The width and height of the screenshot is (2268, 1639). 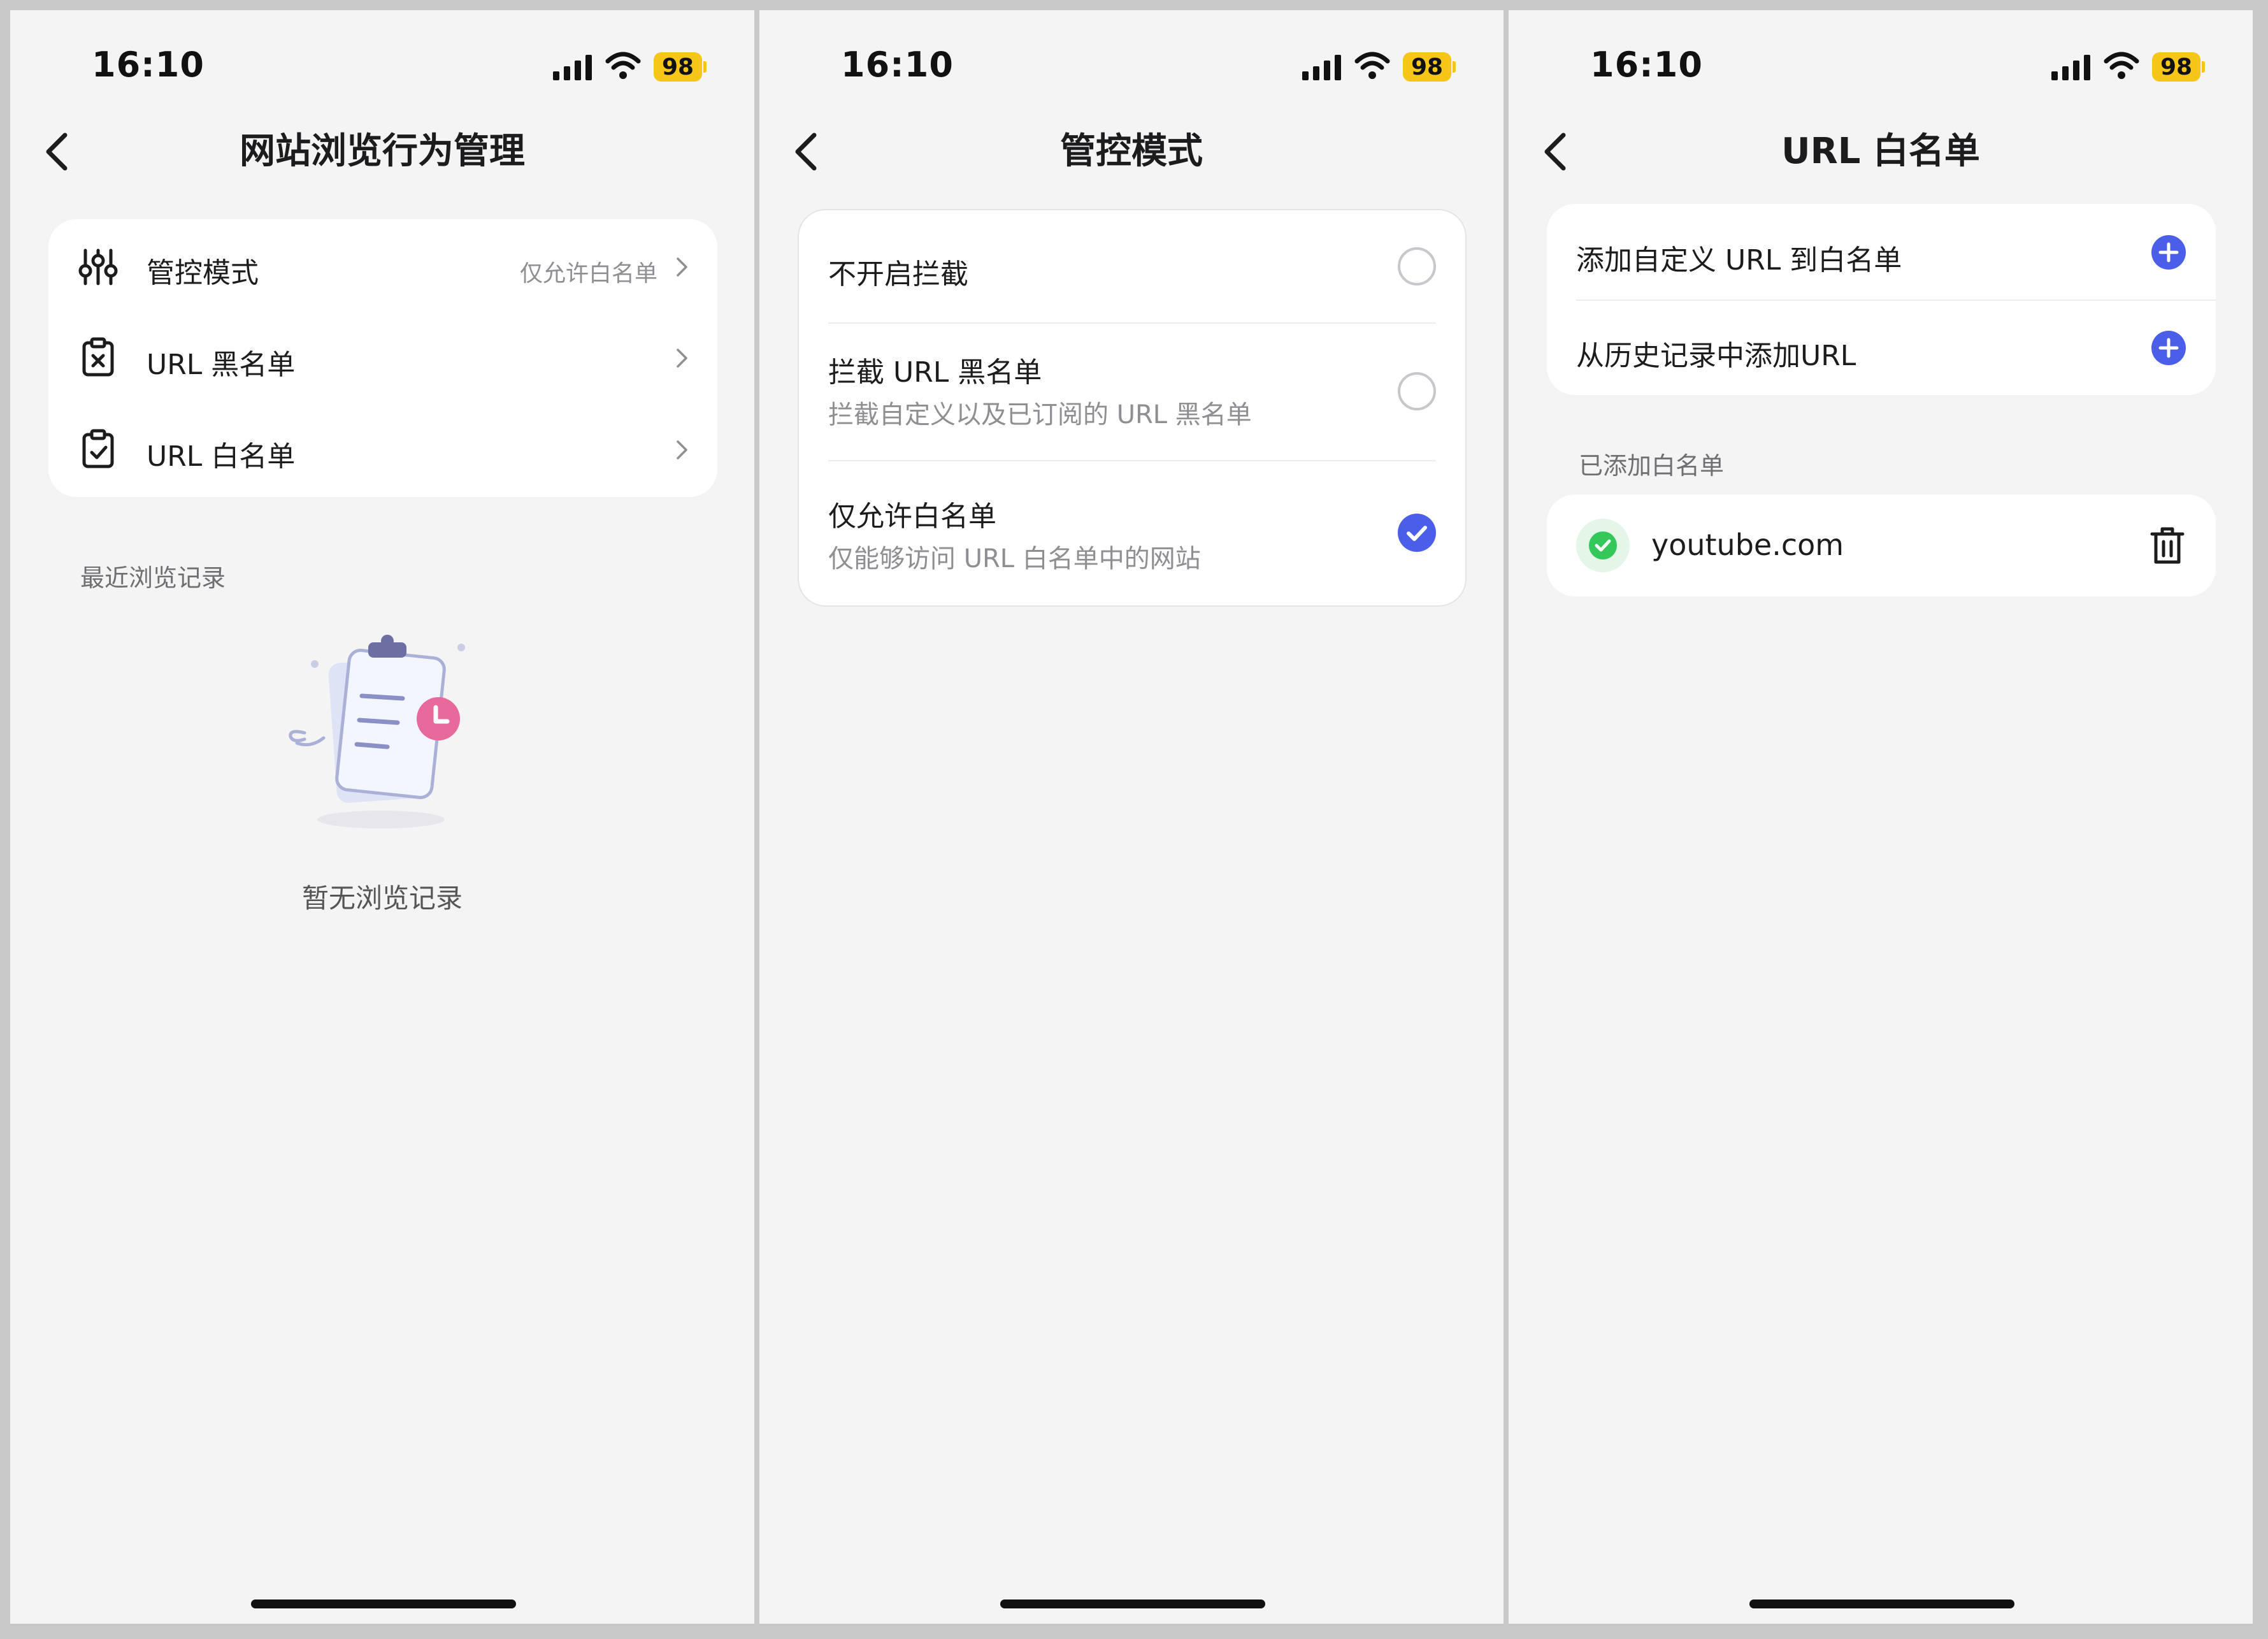 I want to click on option-no-blocking: 不开启拦截, so click(x=1132, y=266).